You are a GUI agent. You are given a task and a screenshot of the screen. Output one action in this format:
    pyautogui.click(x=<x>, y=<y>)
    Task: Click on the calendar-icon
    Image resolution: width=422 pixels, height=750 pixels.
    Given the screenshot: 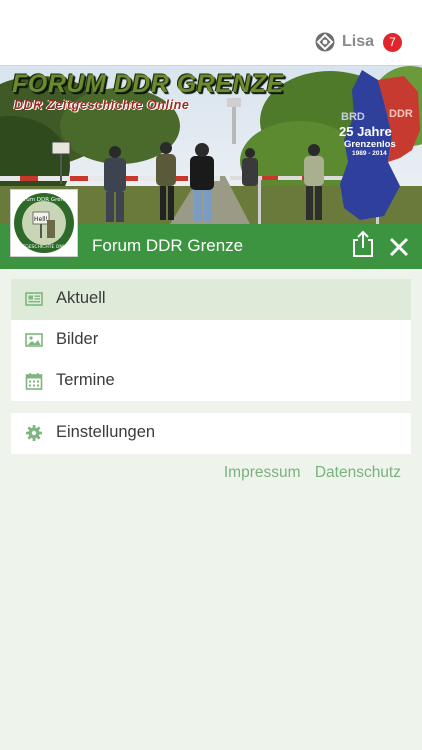 What is the action you would take?
    pyautogui.click(x=34, y=381)
    